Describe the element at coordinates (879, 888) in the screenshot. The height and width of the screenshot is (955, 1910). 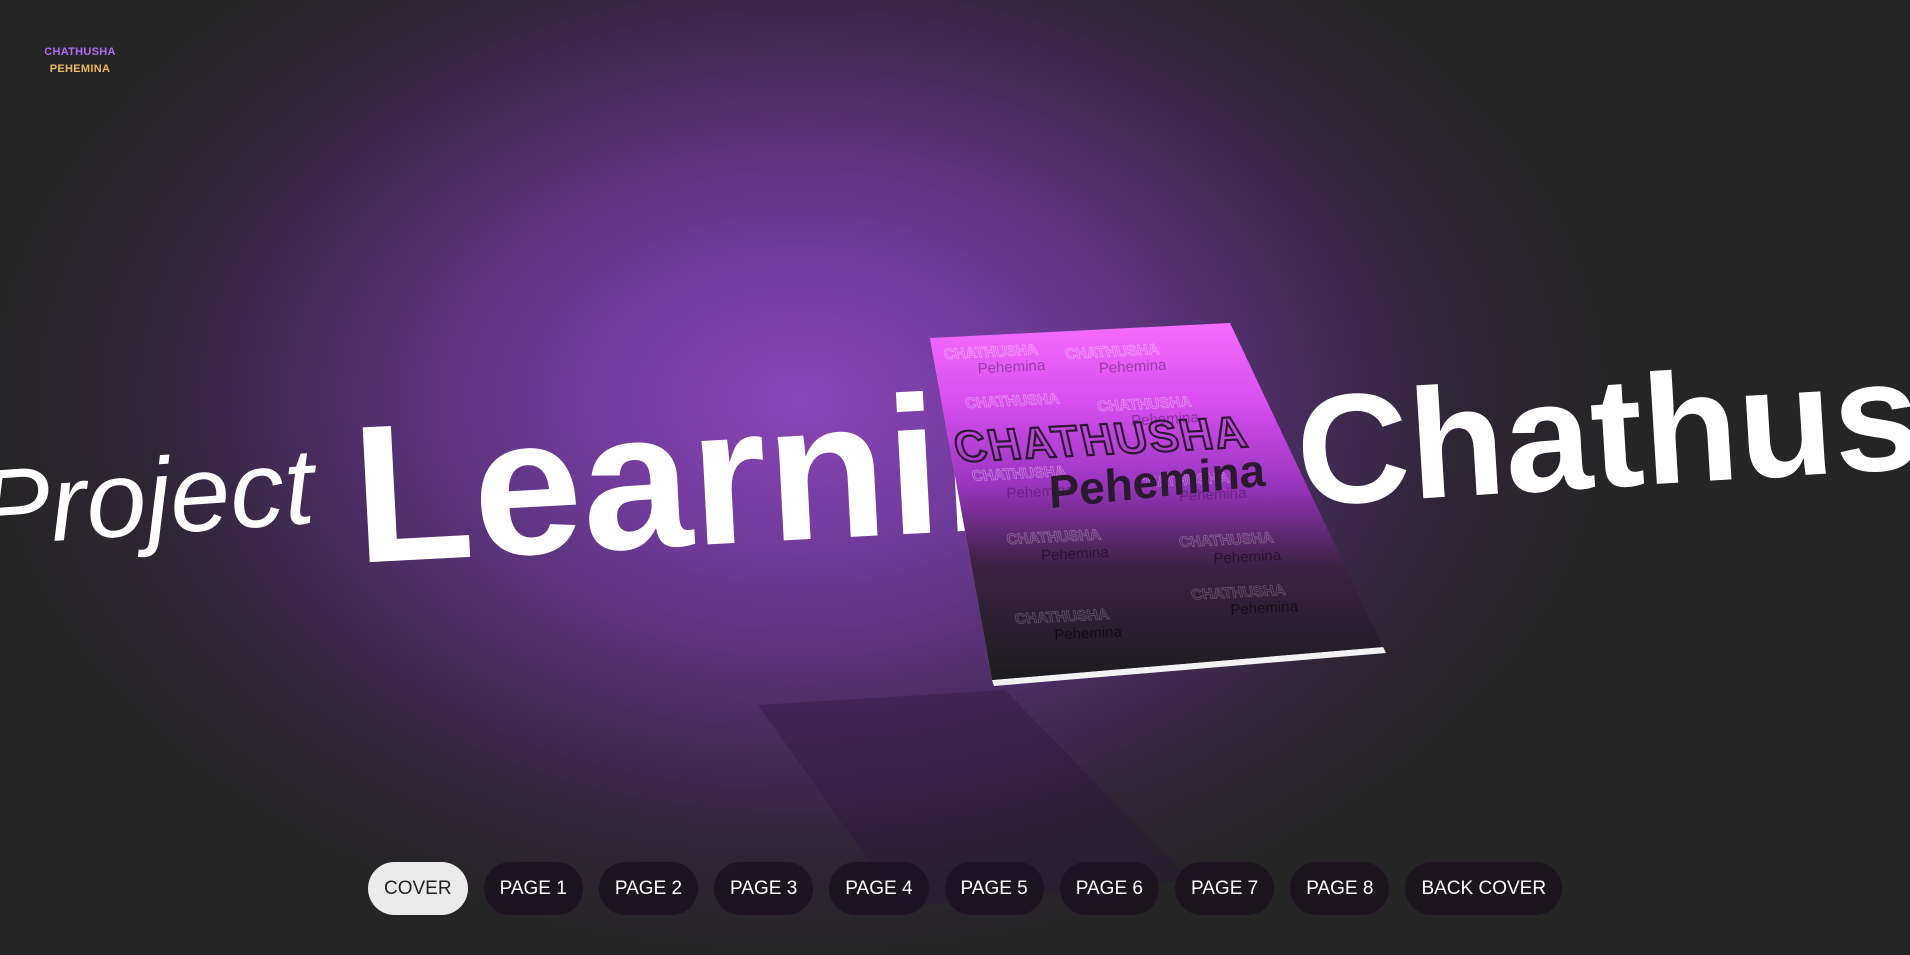
I see `nav-button-page-4: PAGE 4` at that location.